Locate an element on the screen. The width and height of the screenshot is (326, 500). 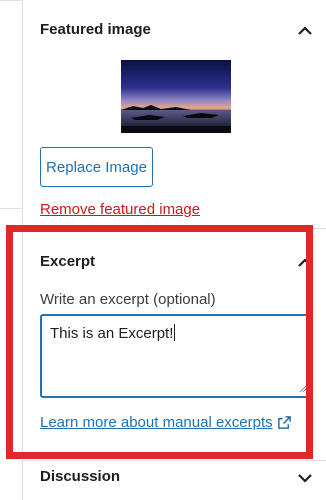
featured-image-title: Featured image is located at coordinates (95, 29).